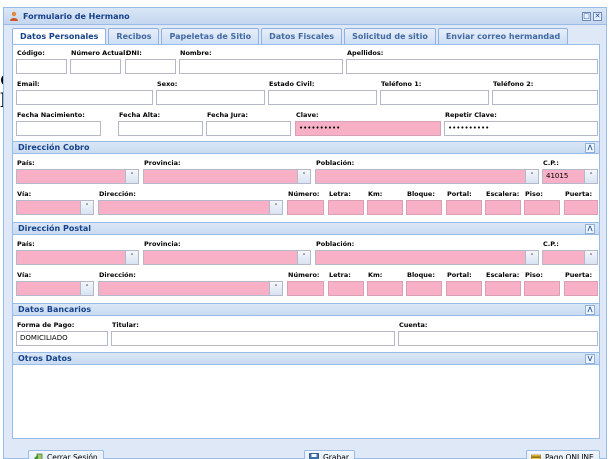  I want to click on tab-papeletas-de-sitio: Papeletas de Sitio, so click(210, 36).